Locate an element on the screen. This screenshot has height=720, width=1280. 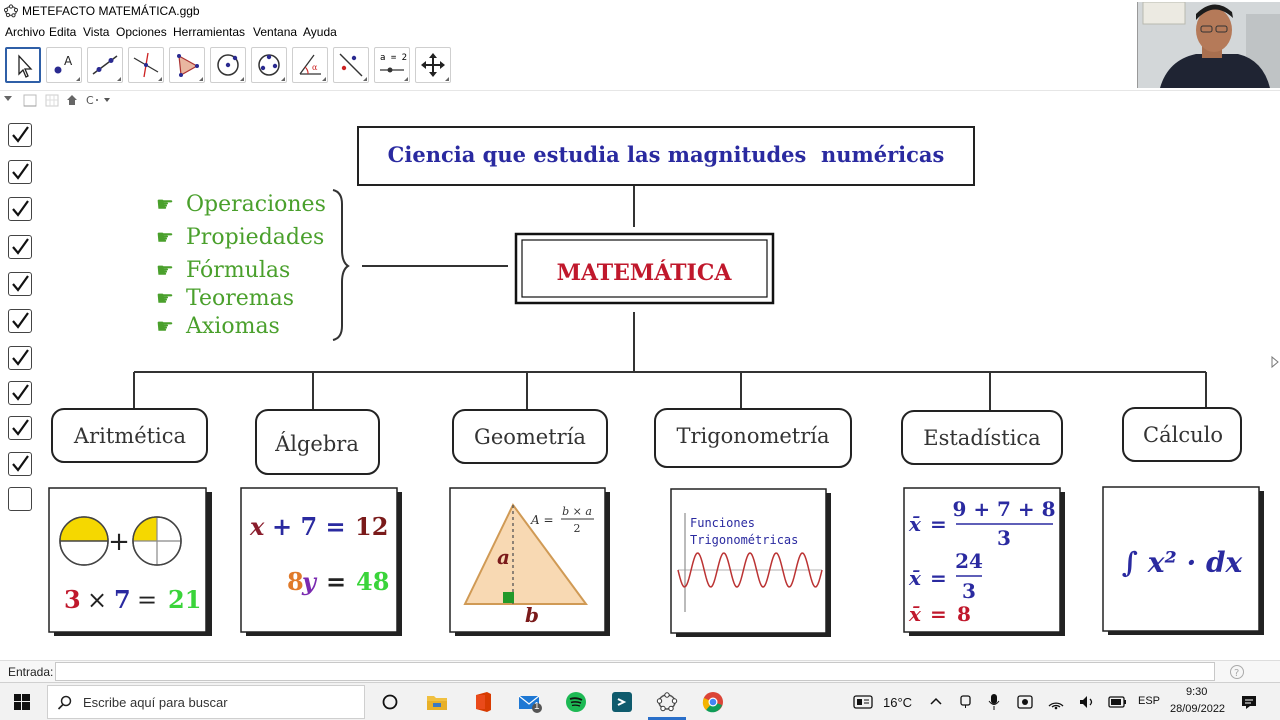
meet-now-icon is located at coordinates (966, 702).